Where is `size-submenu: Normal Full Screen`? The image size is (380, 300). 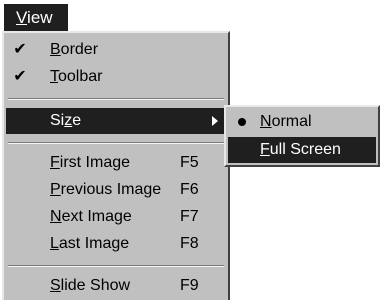
size-submenu: Normal Full Screen is located at coordinates (302, 136).